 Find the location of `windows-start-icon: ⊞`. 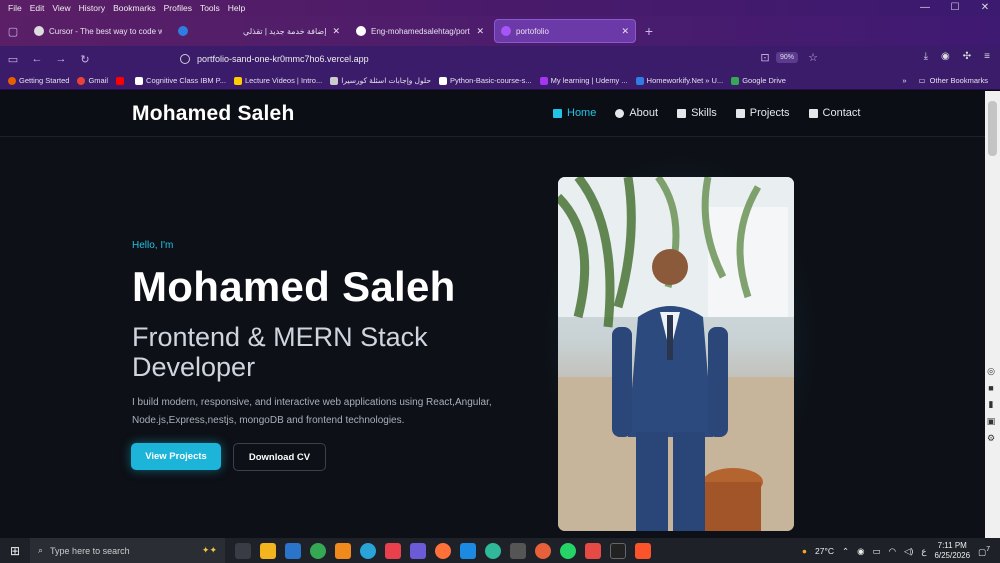

windows-start-icon: ⊞ is located at coordinates (15, 551).